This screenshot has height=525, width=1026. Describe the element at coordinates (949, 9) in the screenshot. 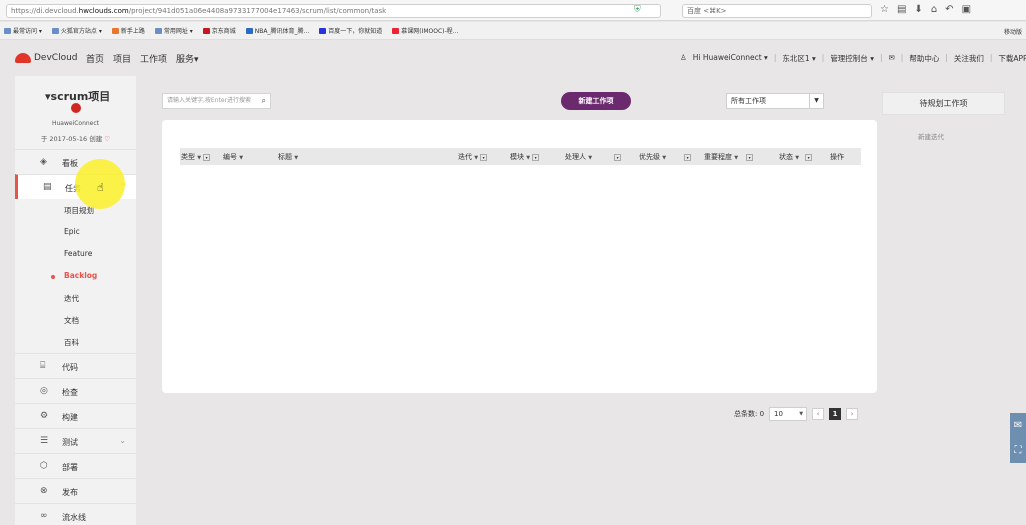

I see `back-icon: ↶` at that location.